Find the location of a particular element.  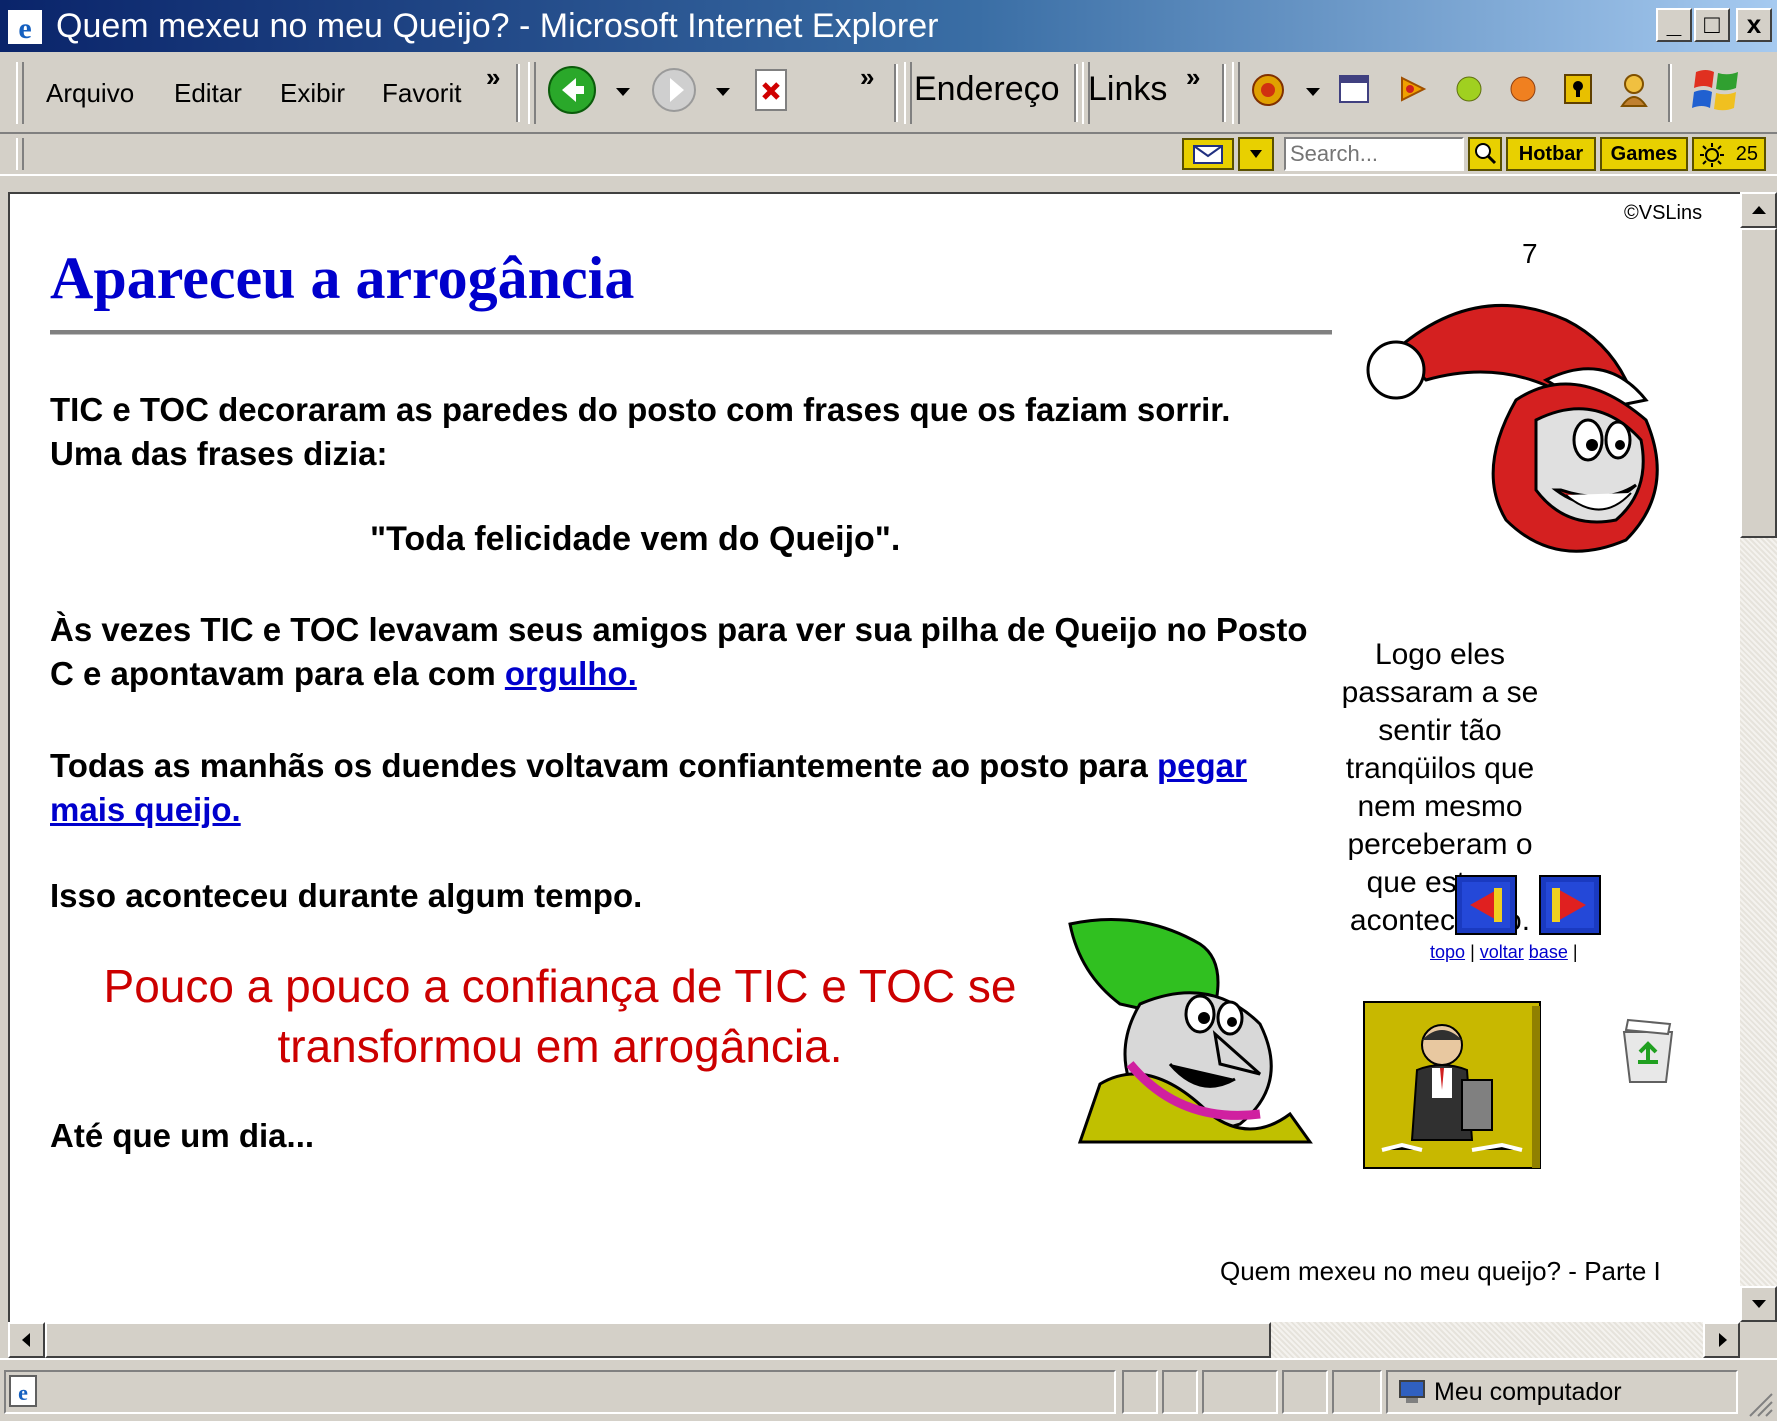

horizontal-scrollbar is located at coordinates (874, 1340).